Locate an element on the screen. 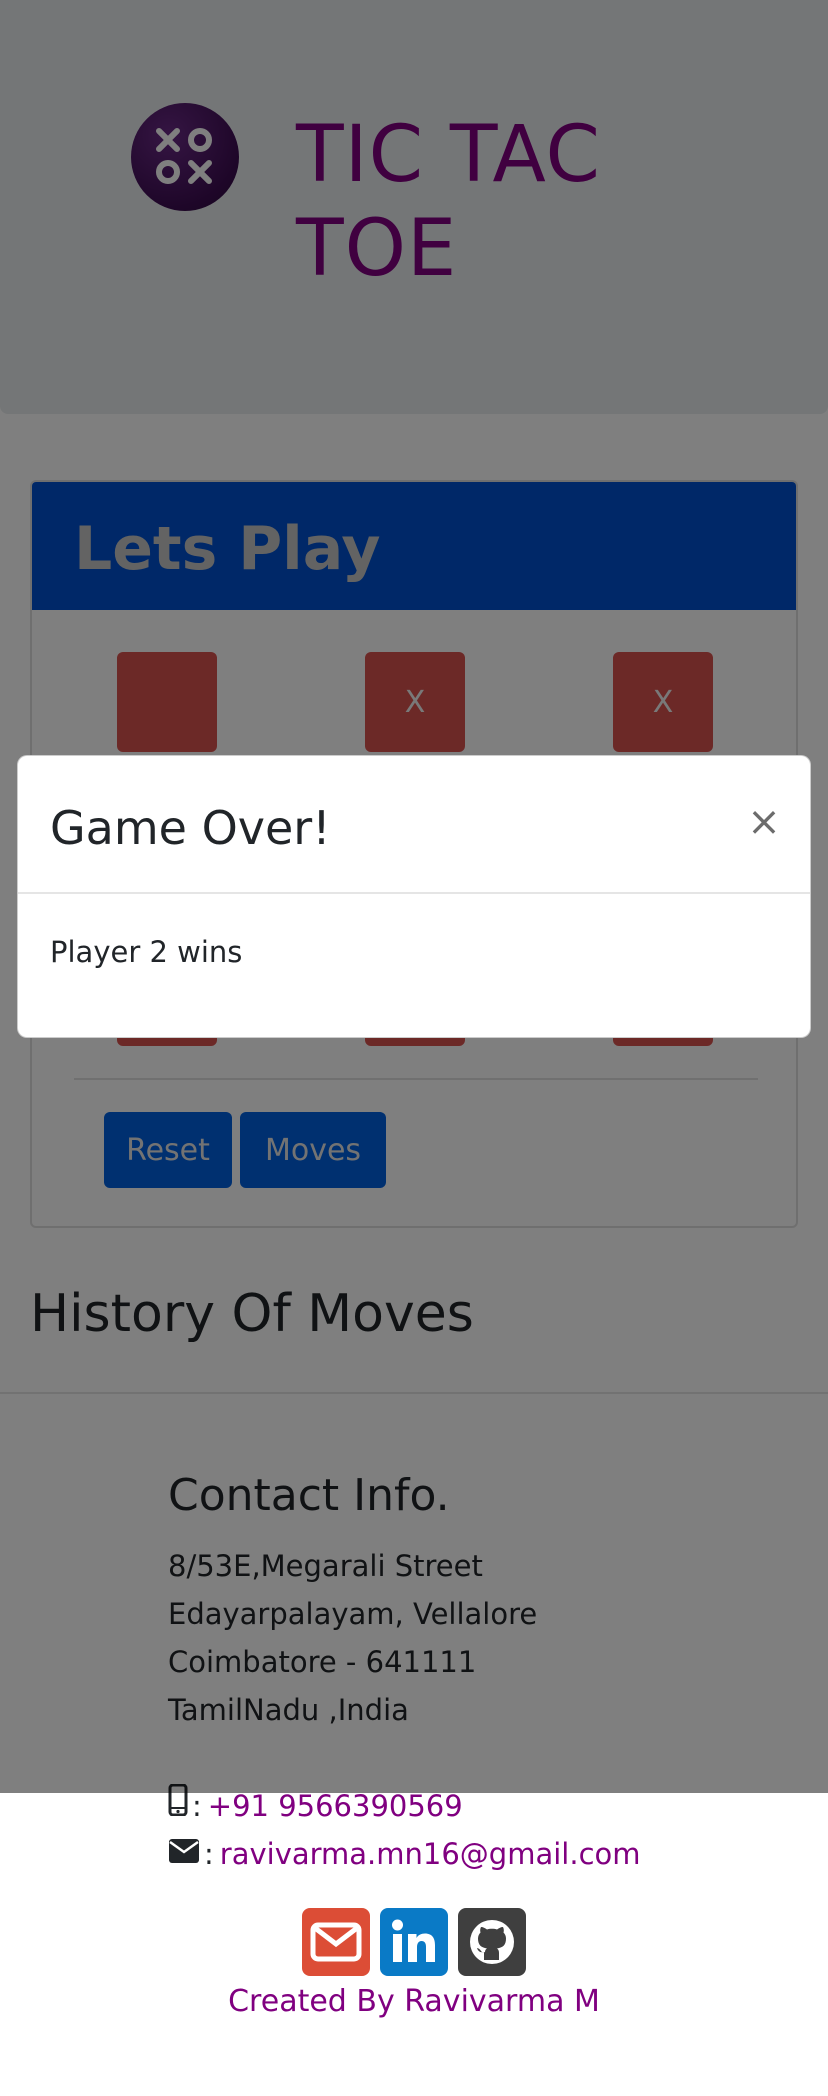 The width and height of the screenshot is (828, 2096). linkedin-icon is located at coordinates (414, 1942).